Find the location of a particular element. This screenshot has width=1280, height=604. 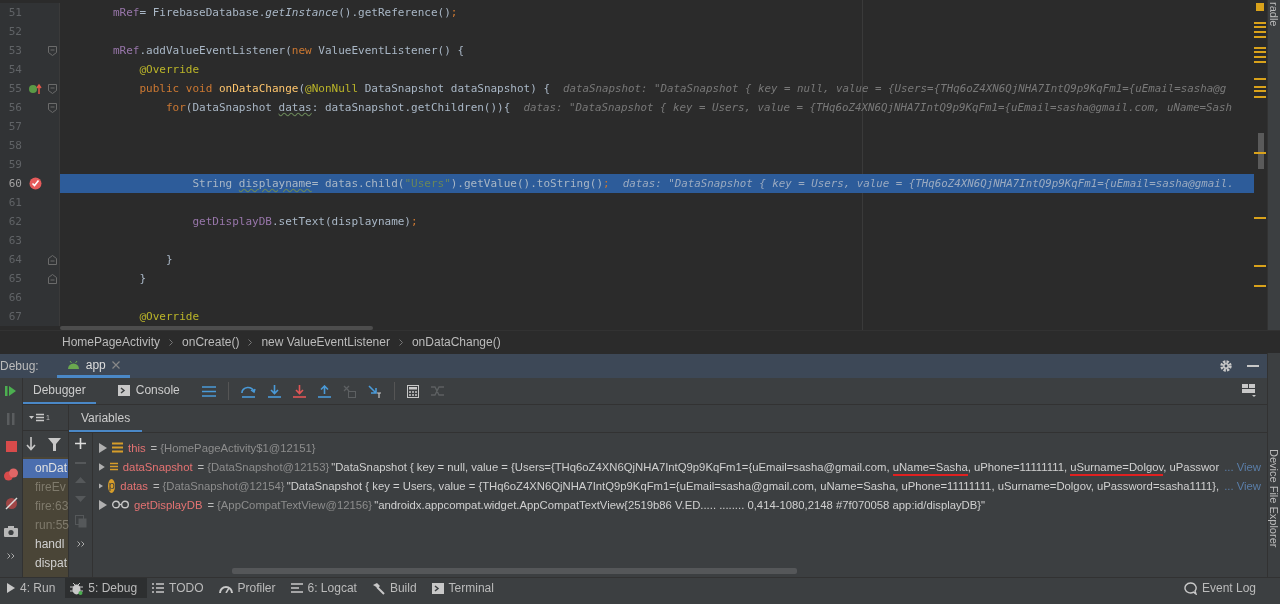

stack-frame: handl is located at coordinates (45, 544).